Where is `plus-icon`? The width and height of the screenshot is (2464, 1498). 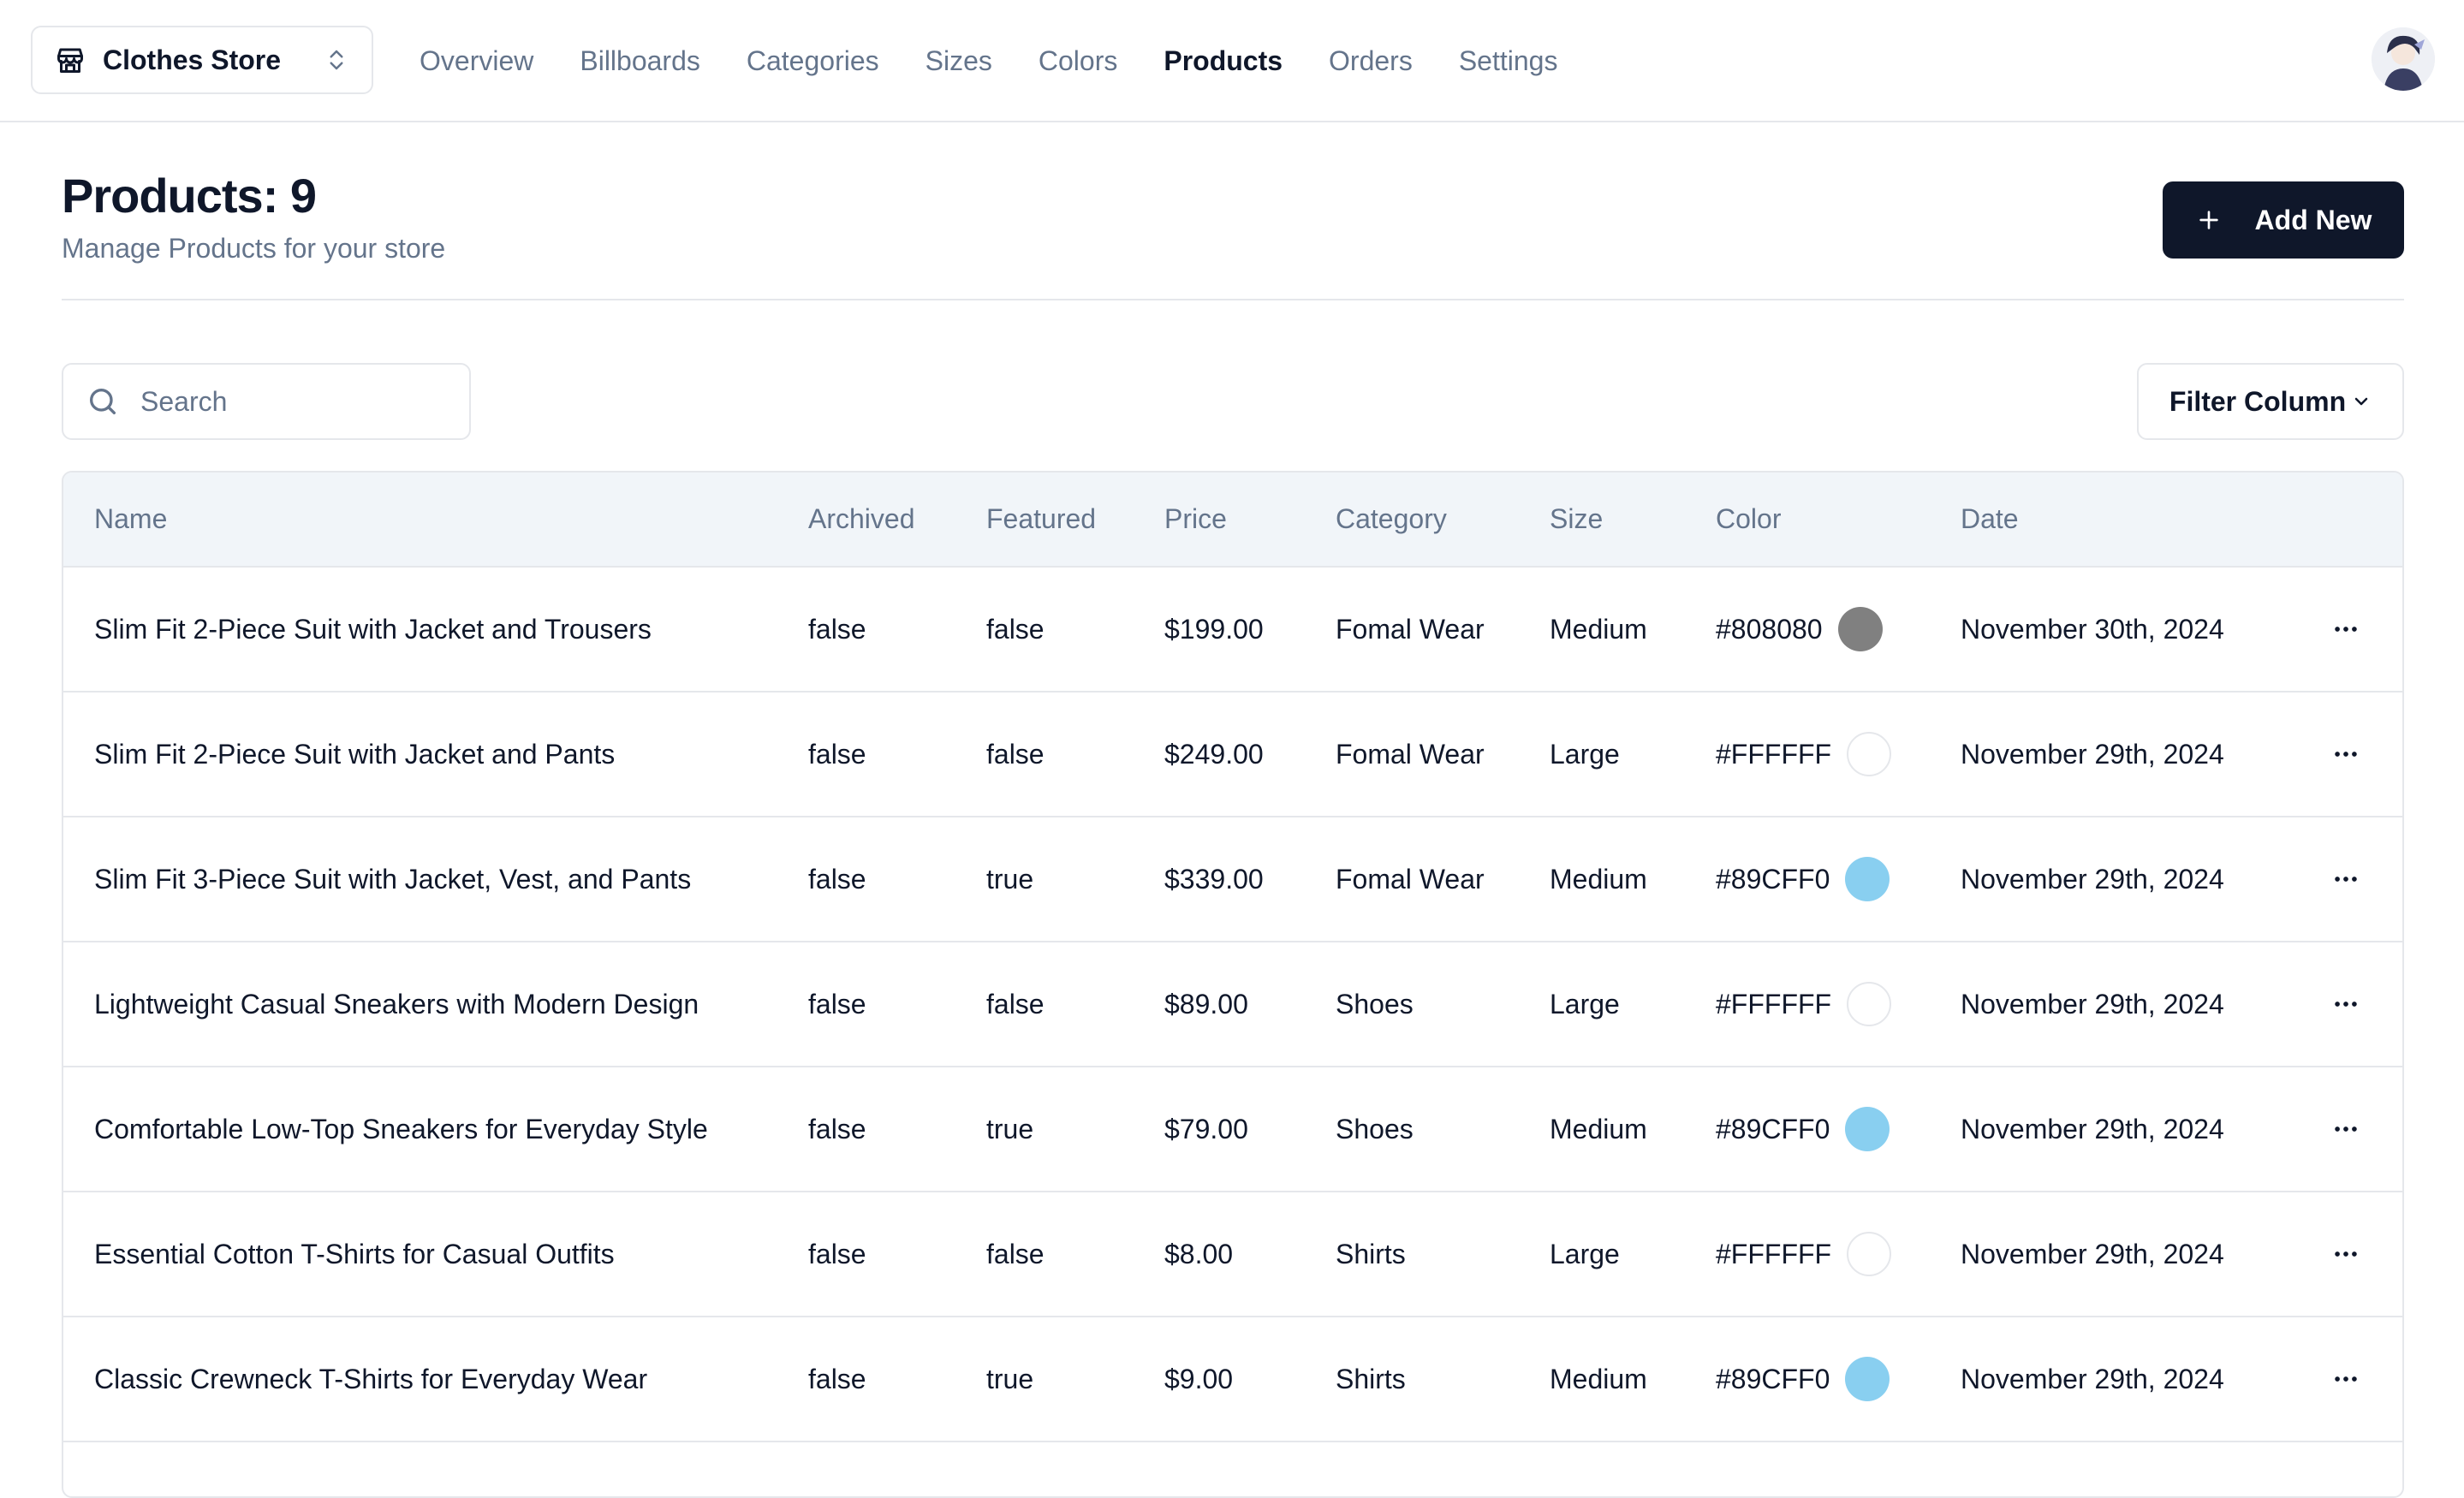 plus-icon is located at coordinates (2209, 220).